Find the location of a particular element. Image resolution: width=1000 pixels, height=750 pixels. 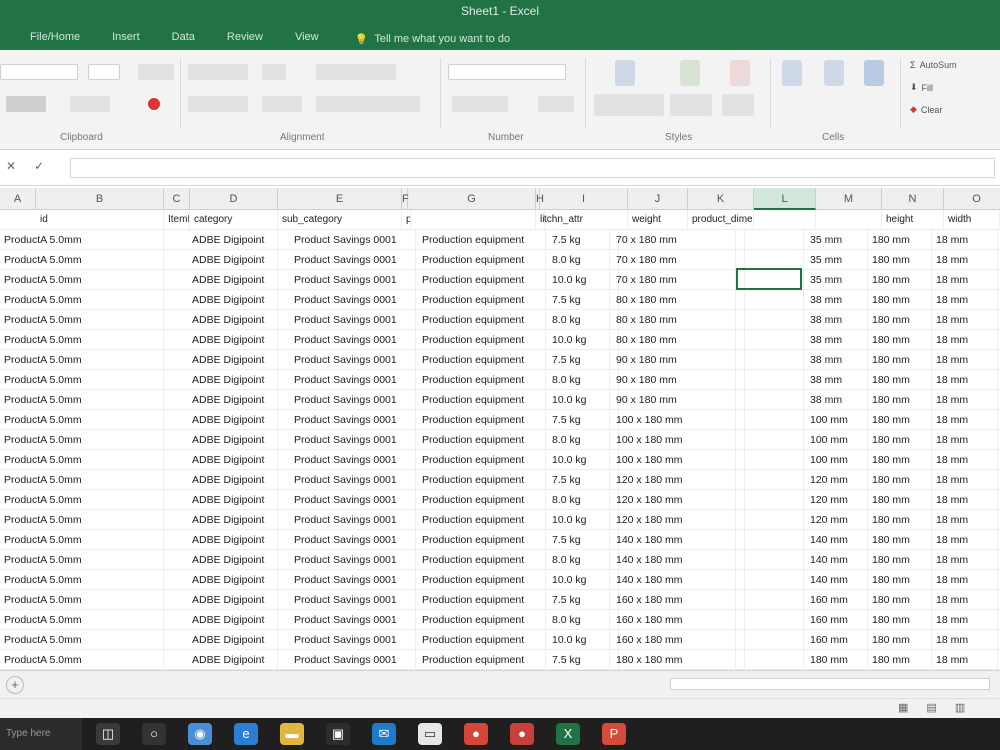

table-cell: 140 x 180 mm is located at coordinates (674, 580).